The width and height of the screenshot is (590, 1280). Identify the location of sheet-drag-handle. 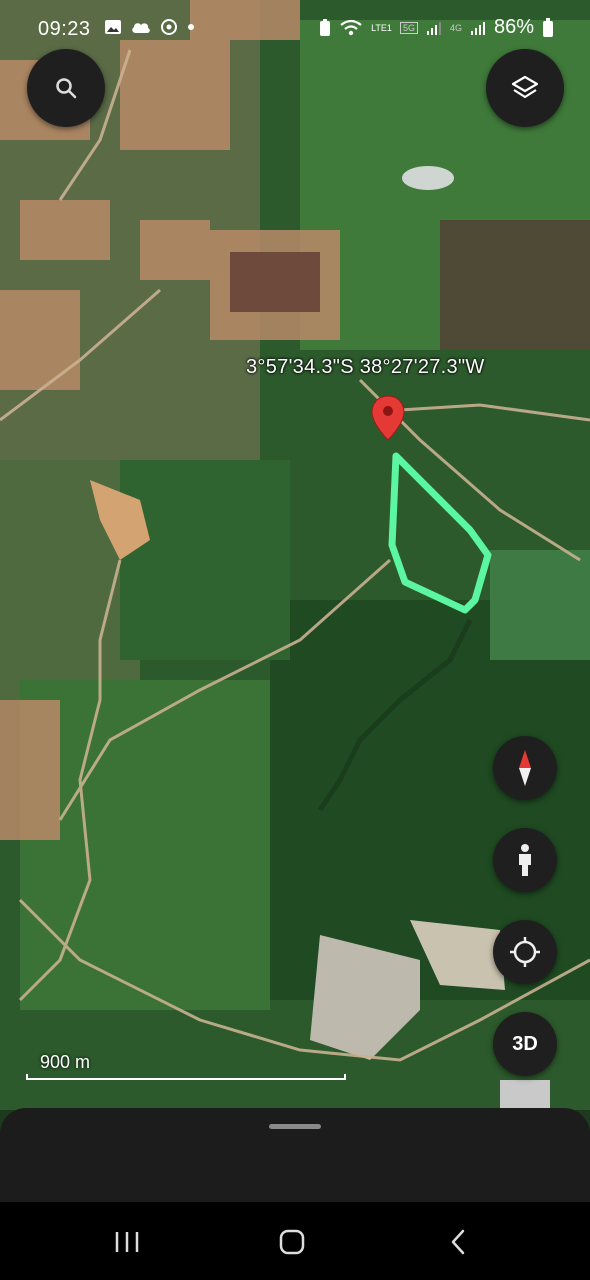
(295, 1126).